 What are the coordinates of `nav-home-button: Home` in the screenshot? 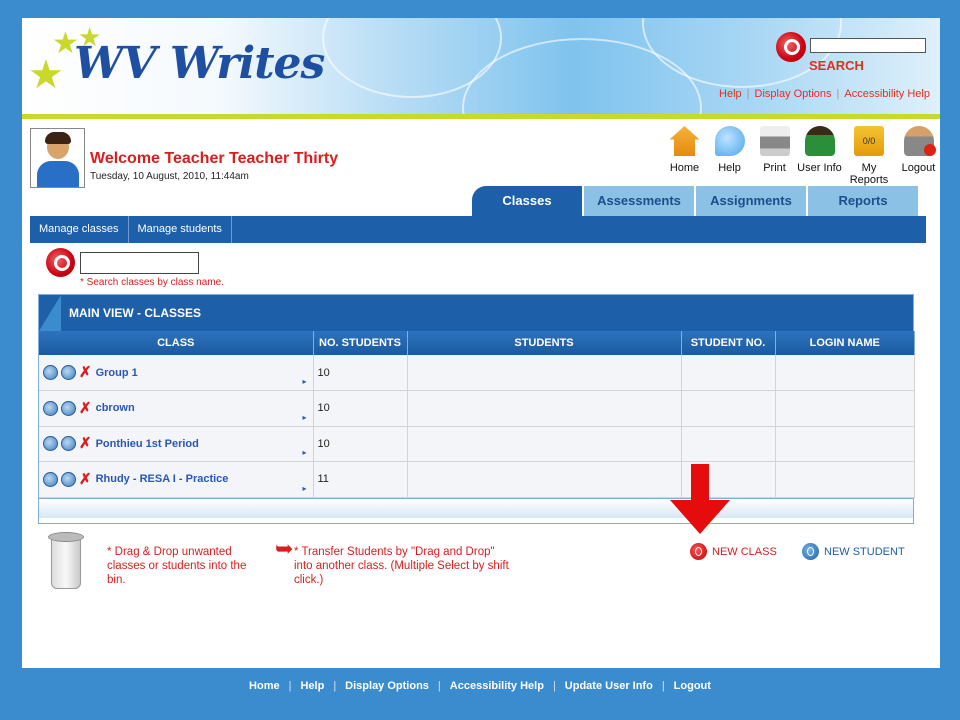 It's located at (684, 156).